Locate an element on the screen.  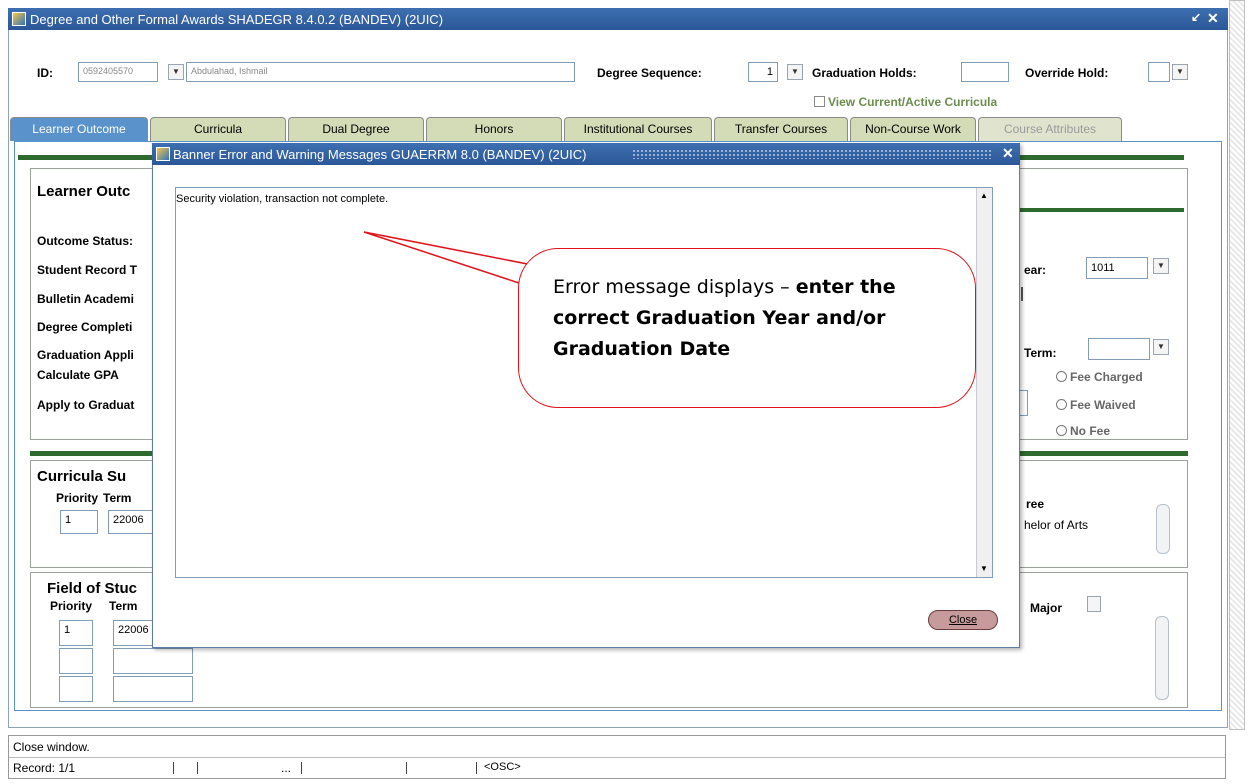
status-bar: Close window. Record: 1/1 ... <OSC> is located at coordinates (617, 757).